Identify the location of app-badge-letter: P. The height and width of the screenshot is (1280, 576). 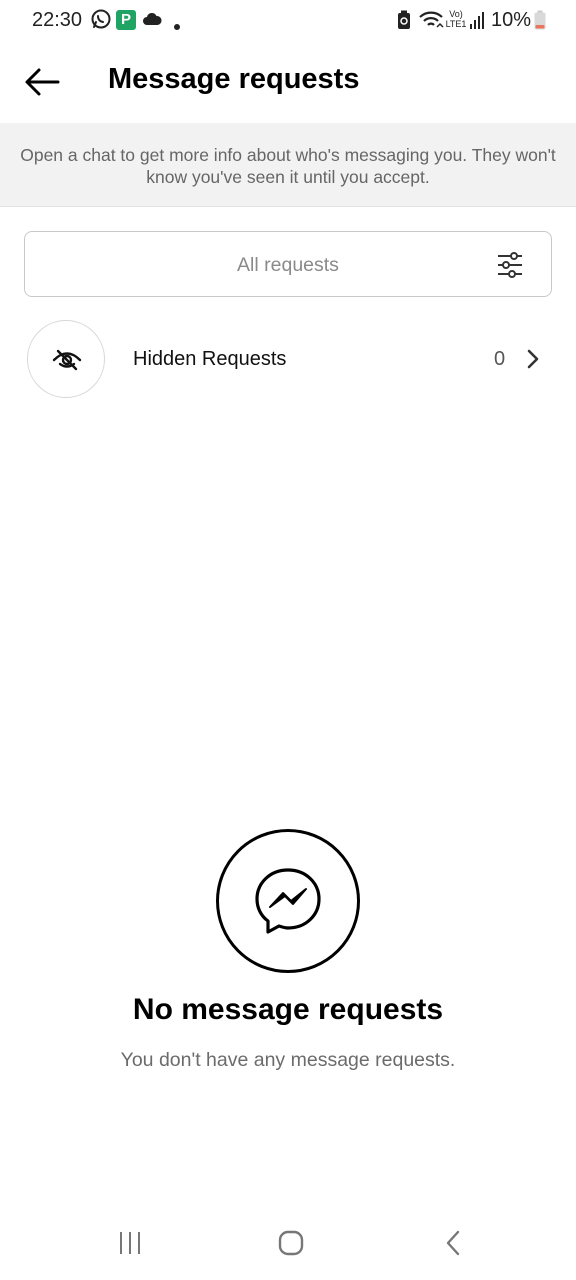
(125, 19).